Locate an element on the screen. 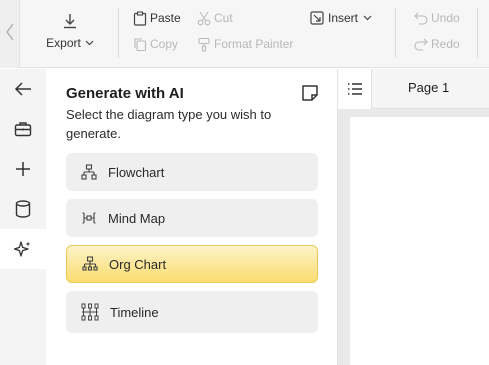 This screenshot has height=365, width=489. briefcase-icon is located at coordinates (23, 129).